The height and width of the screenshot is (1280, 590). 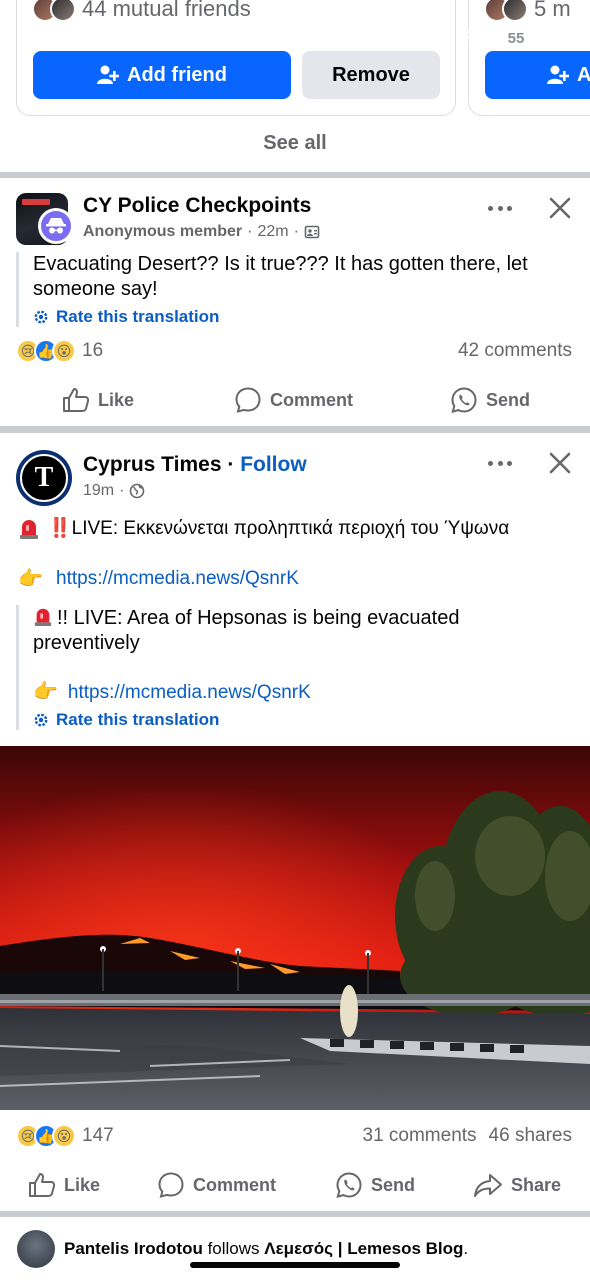 I want to click on group-audience-icon, so click(x=312, y=232).